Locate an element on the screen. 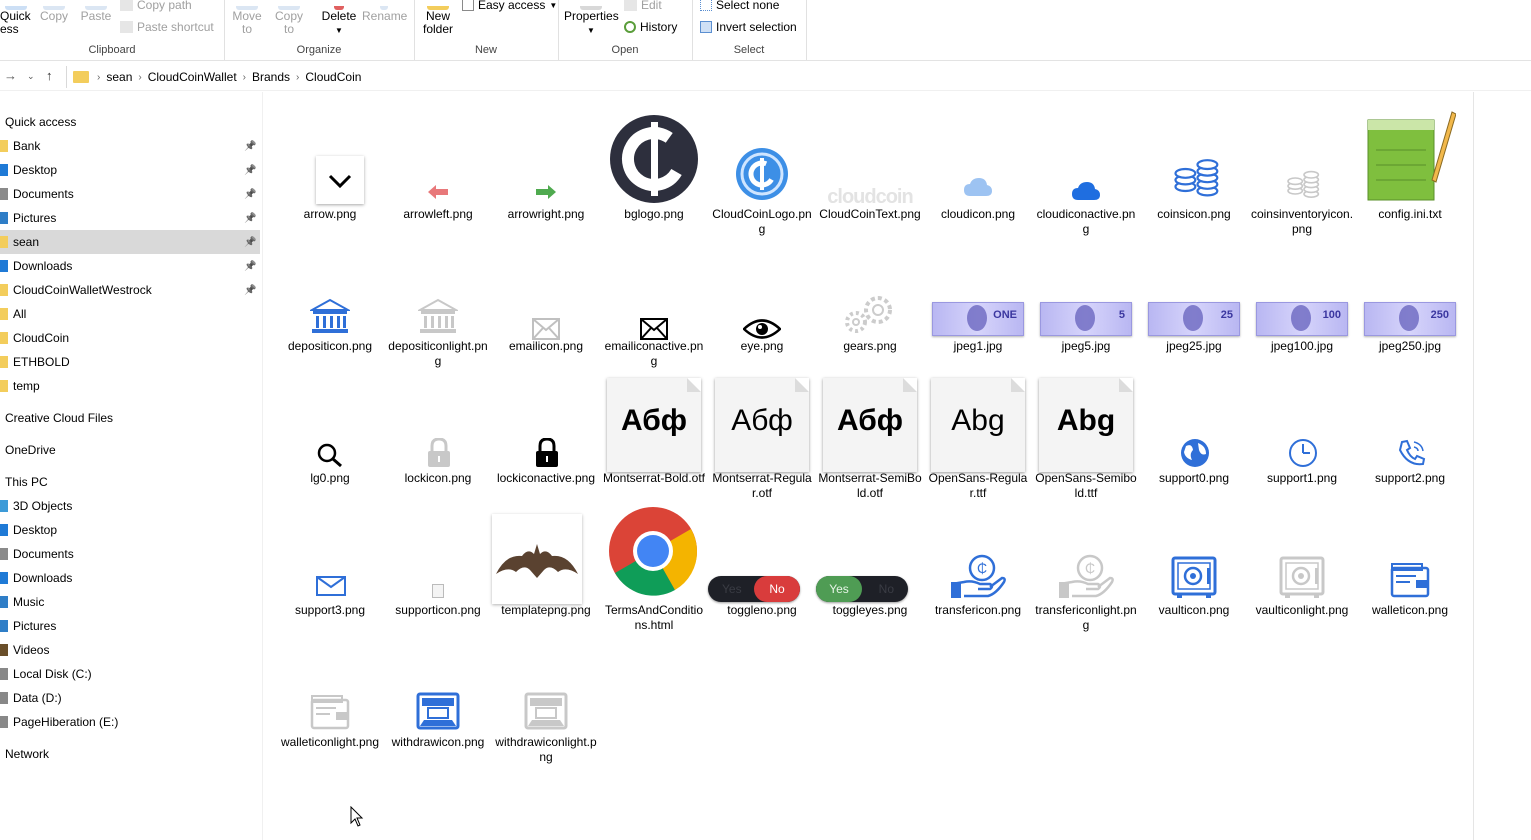  sidebar-item-ethbold: ETHBOLD is located at coordinates (130, 362).